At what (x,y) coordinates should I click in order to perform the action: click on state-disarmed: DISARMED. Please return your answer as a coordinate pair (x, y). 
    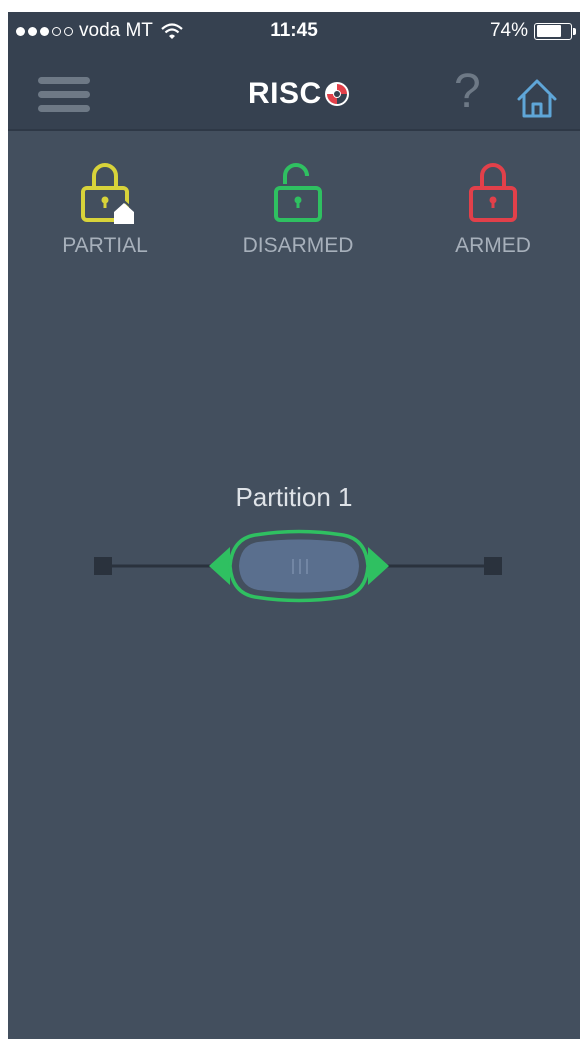
    Looking at the image, I should click on (298, 210).